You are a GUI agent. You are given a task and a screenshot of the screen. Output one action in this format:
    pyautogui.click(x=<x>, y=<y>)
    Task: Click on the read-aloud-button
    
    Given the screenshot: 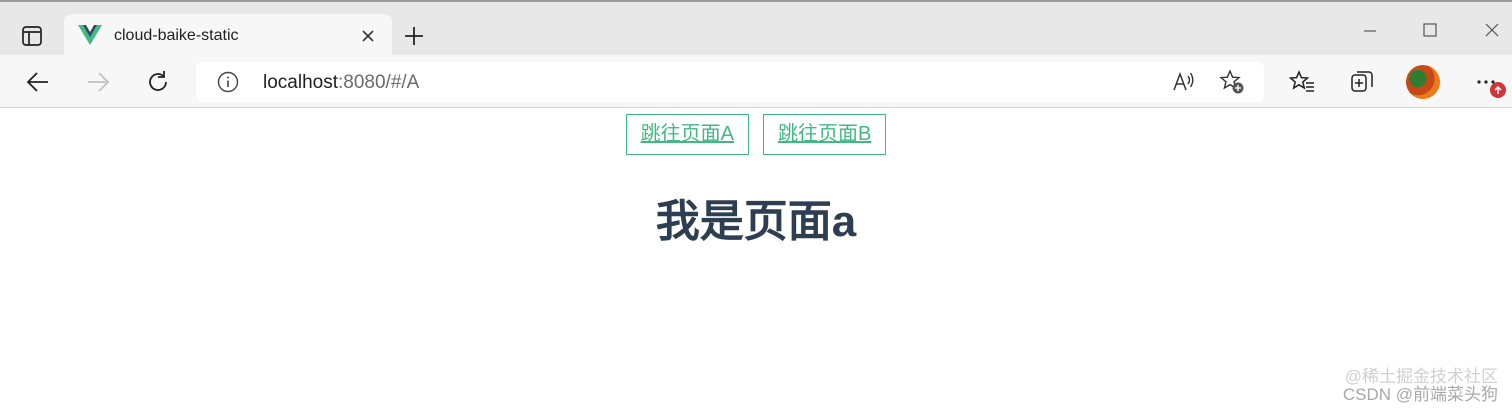 What is the action you would take?
    pyautogui.click(x=1184, y=82)
    